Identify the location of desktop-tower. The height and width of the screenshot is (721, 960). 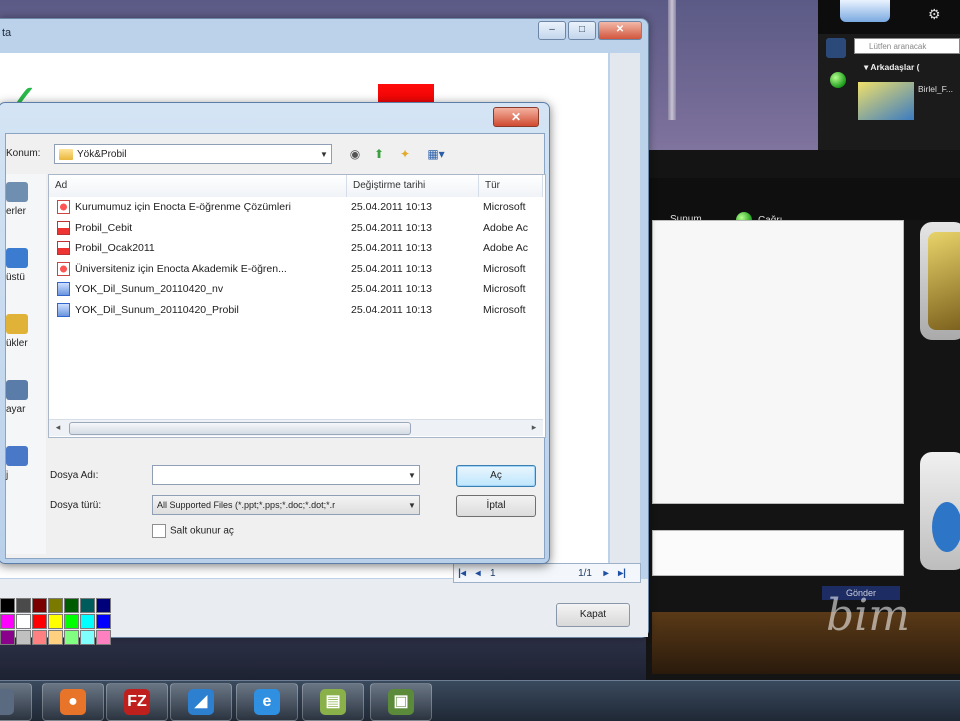
(672, 60).